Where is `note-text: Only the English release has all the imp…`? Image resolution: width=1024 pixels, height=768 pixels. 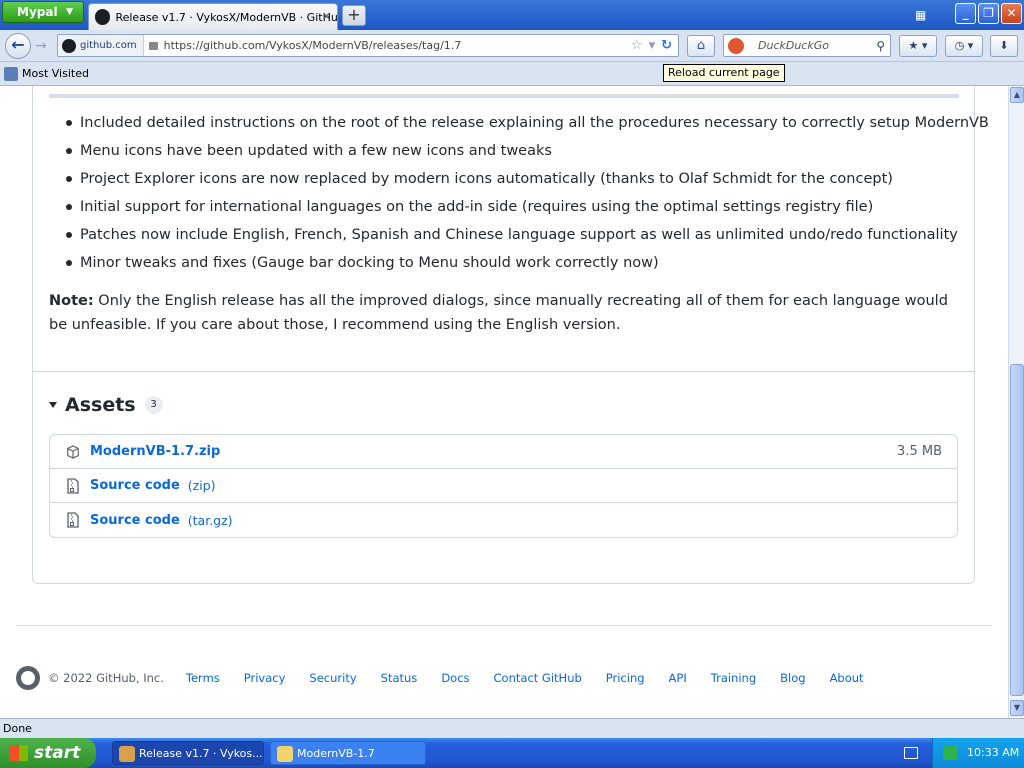 note-text: Only the English release has all the imp… is located at coordinates (498, 313).